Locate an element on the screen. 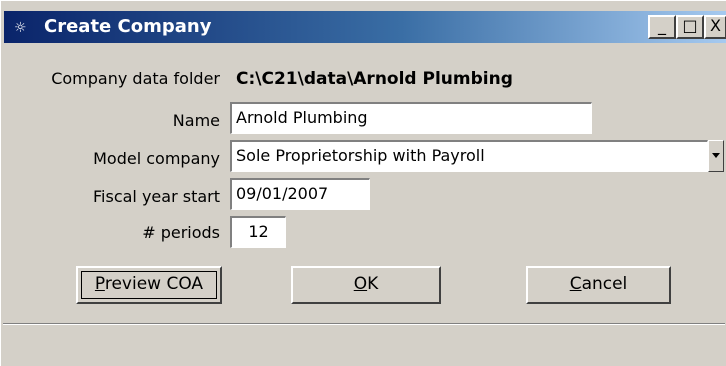 Image resolution: width=726 pixels, height=366 pixels. chevron-down-icon is located at coordinates (716, 155).